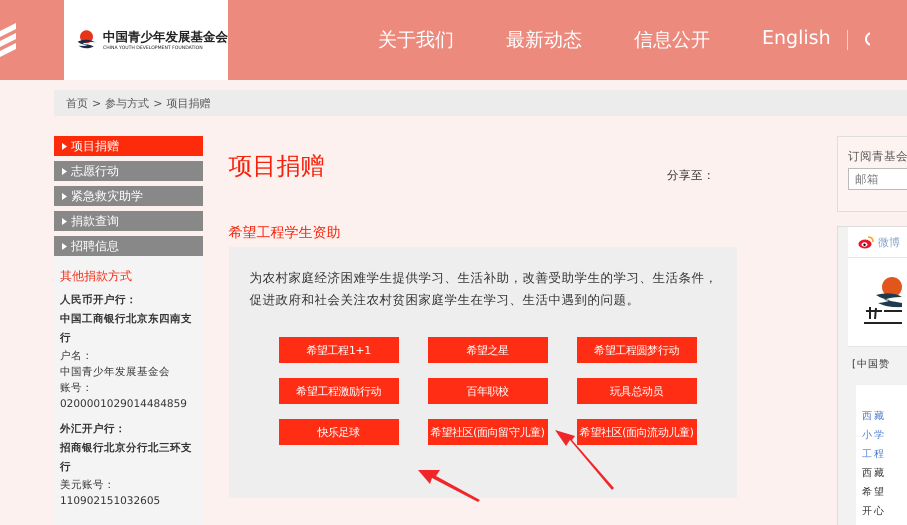  Describe the element at coordinates (570, 40) in the screenshot. I see `nav-link: 最新动态` at that location.